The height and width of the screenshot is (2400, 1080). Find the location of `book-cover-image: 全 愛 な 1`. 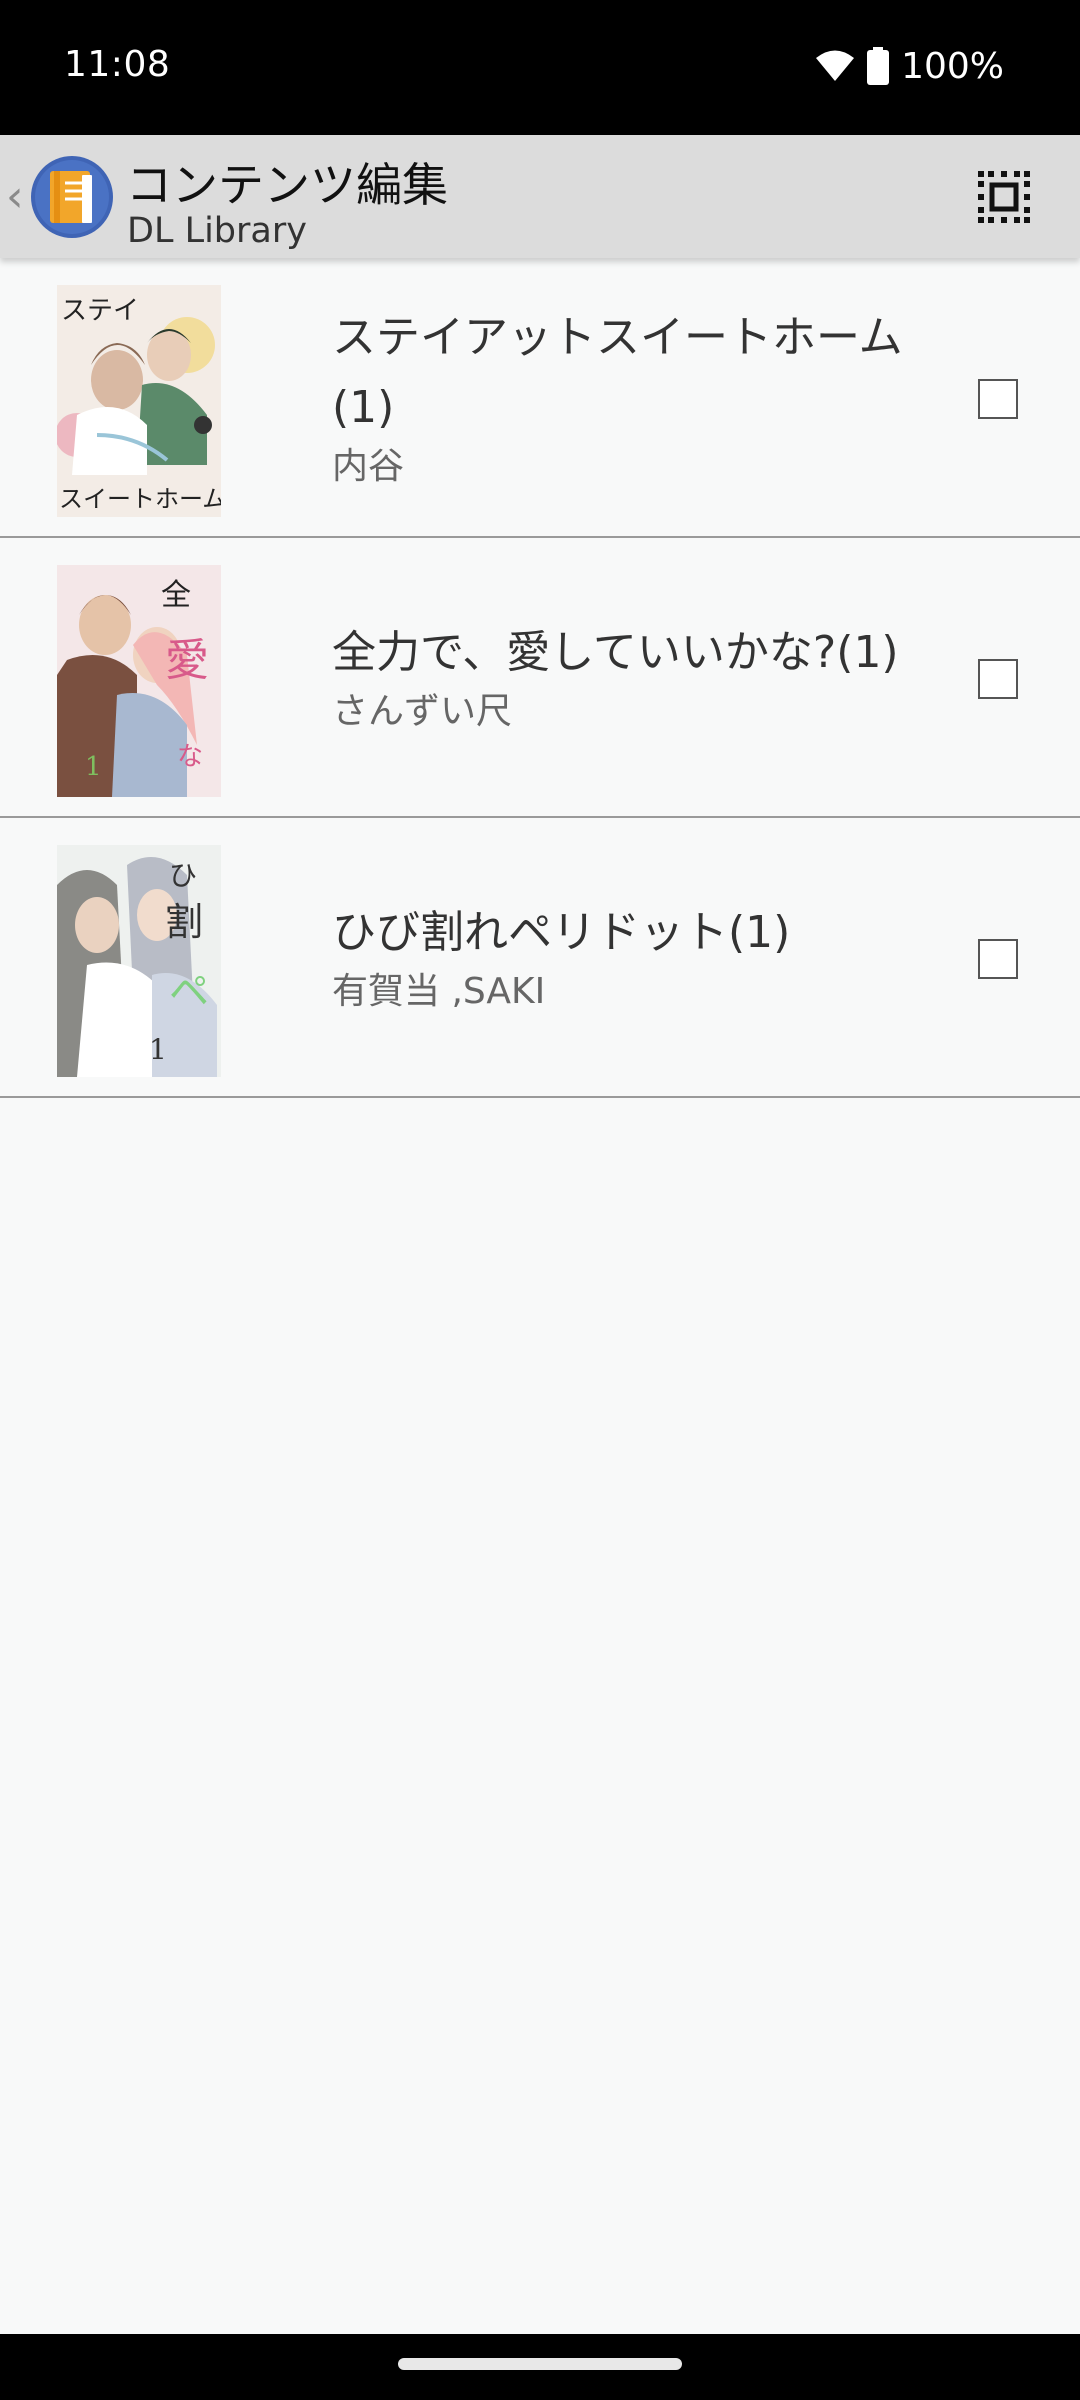

book-cover-image: 全 愛 な 1 is located at coordinates (139, 681).